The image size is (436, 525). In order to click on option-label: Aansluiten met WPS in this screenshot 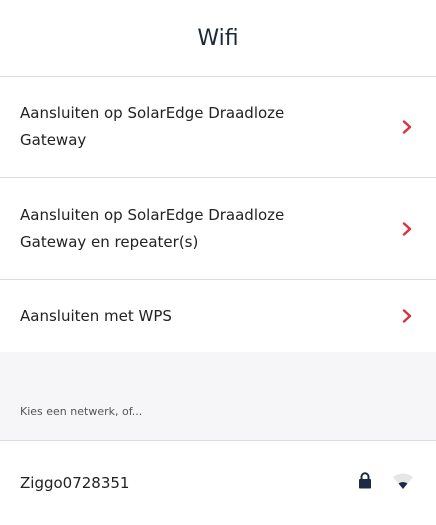, I will do `click(96, 315)`.